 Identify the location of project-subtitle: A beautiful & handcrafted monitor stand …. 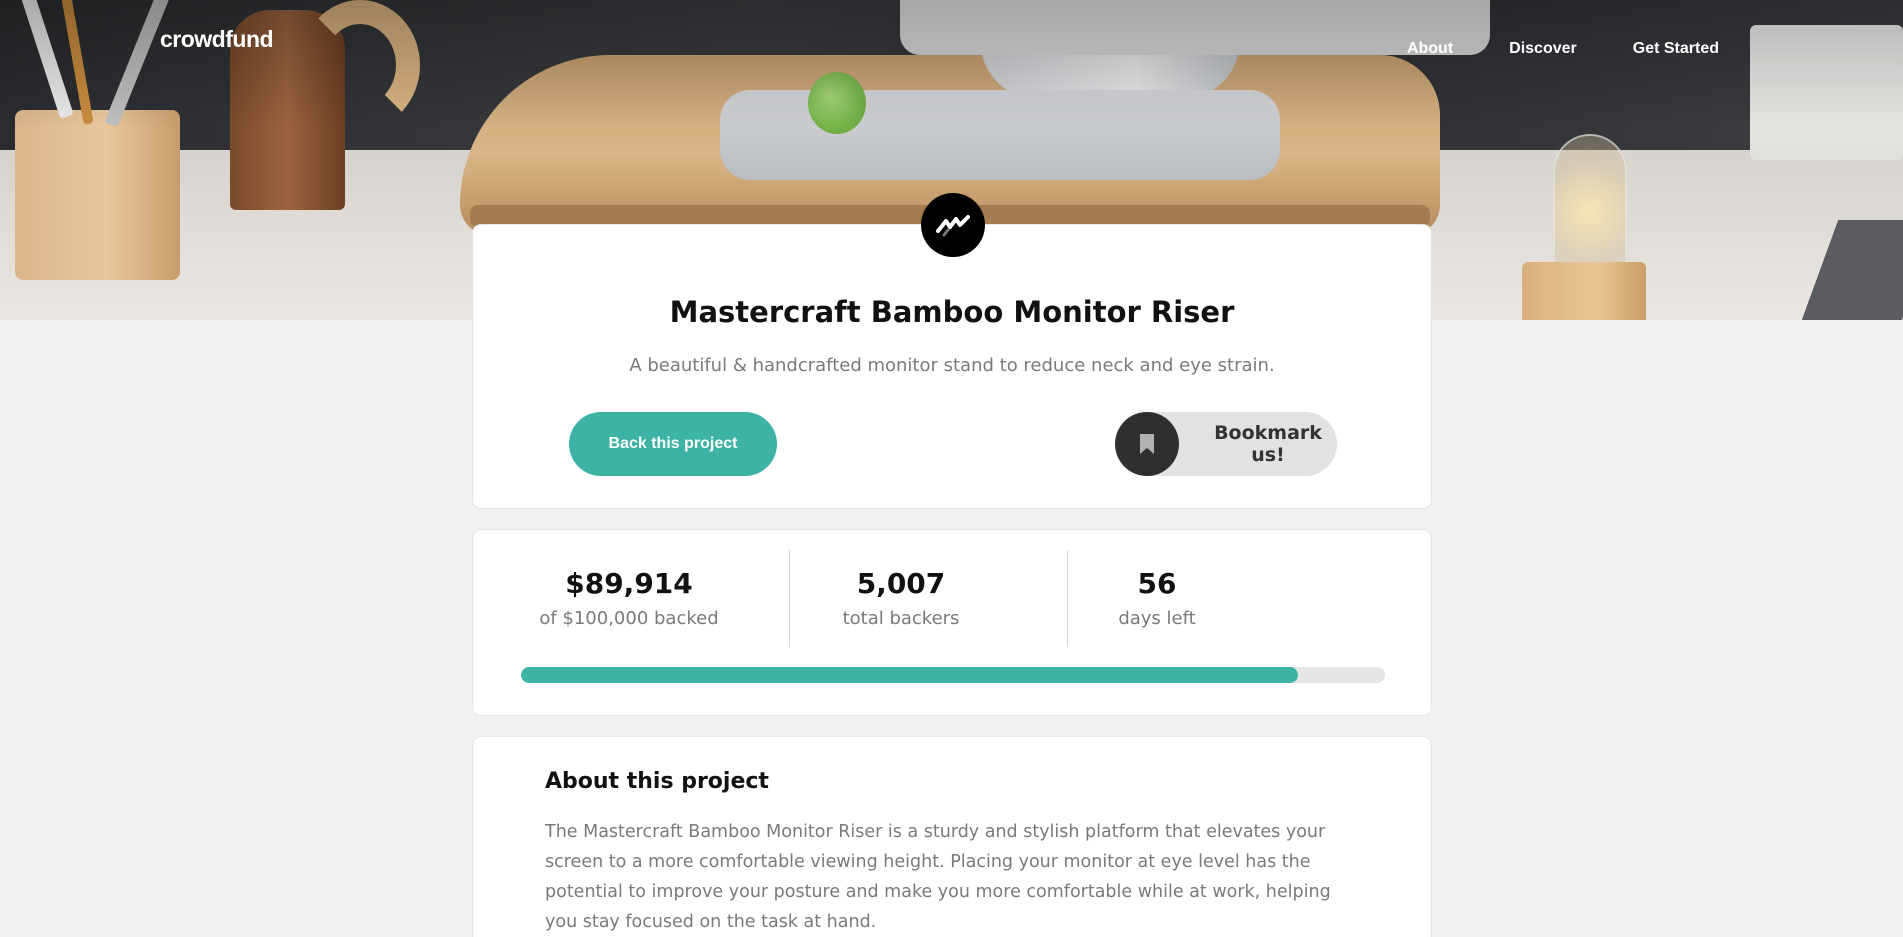
(952, 365).